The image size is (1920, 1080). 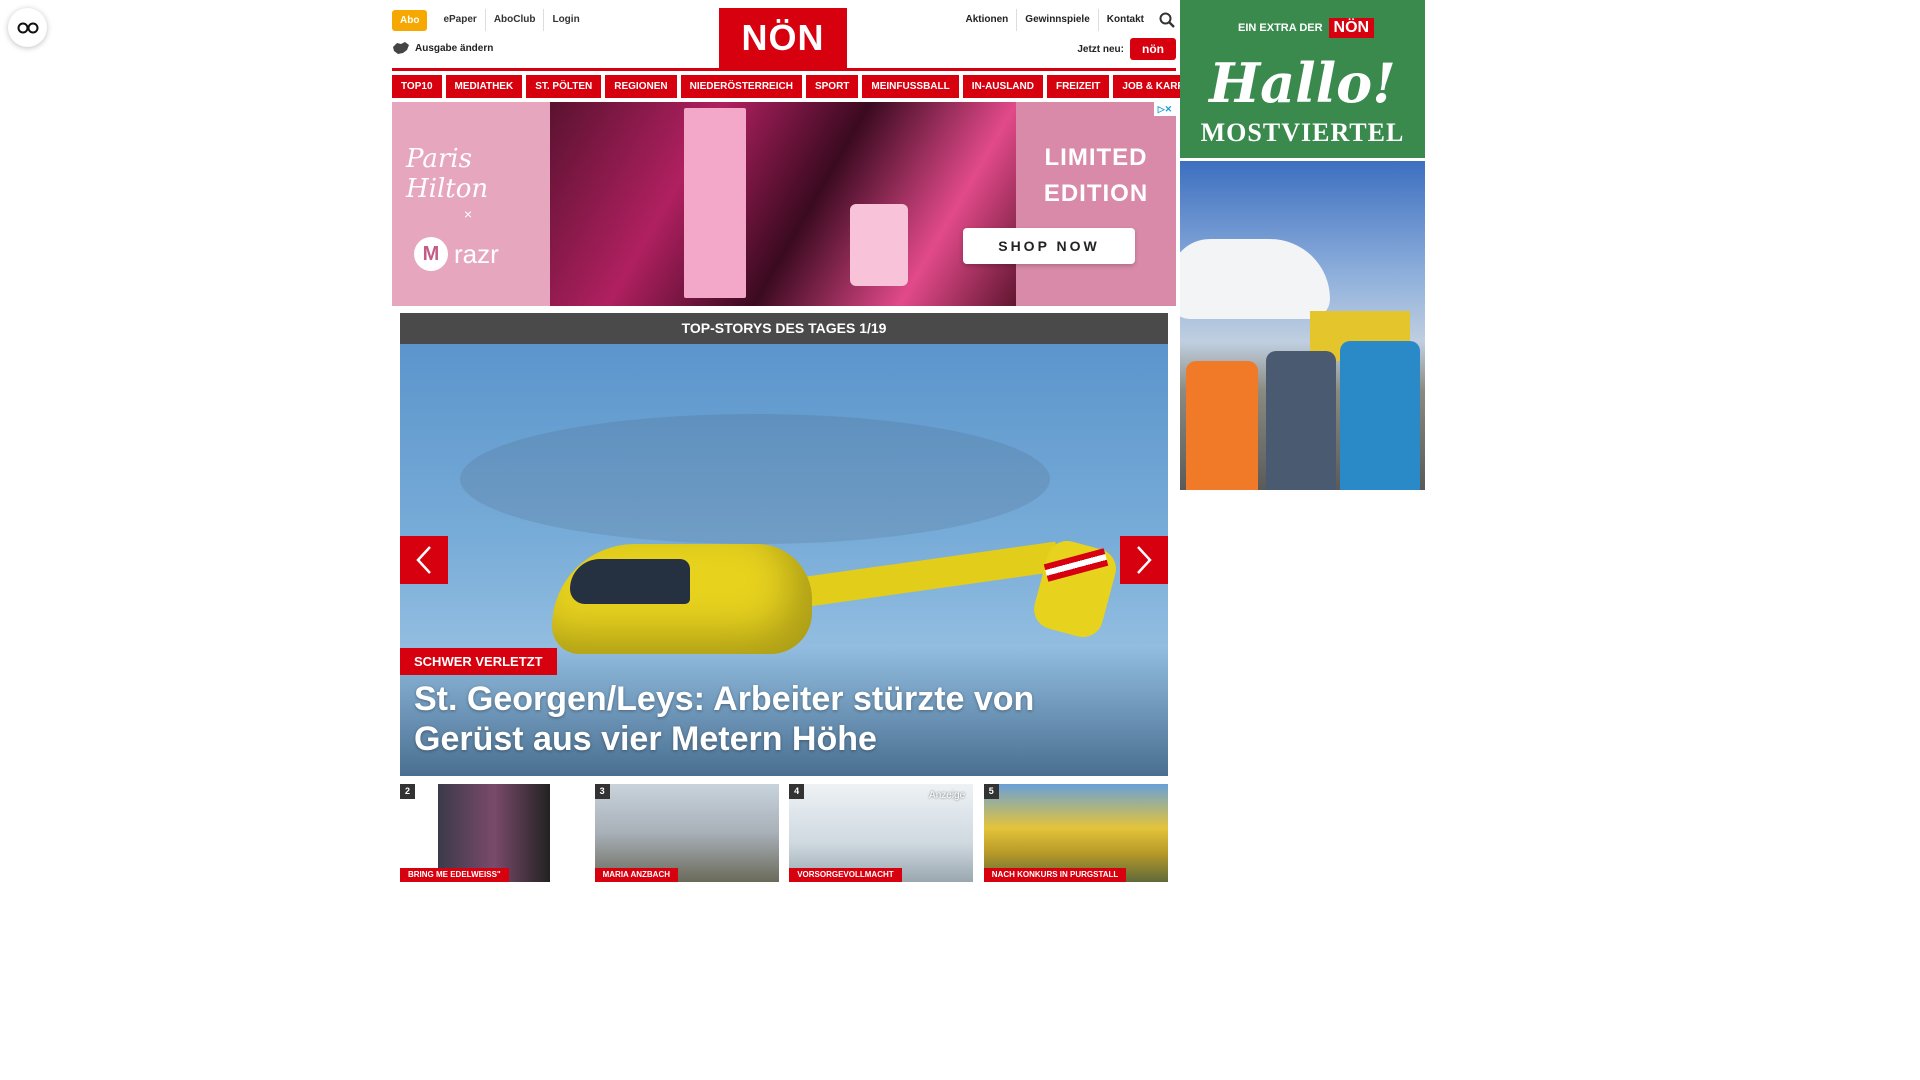 I want to click on thumbnail-number: 4, so click(x=797, y=791).